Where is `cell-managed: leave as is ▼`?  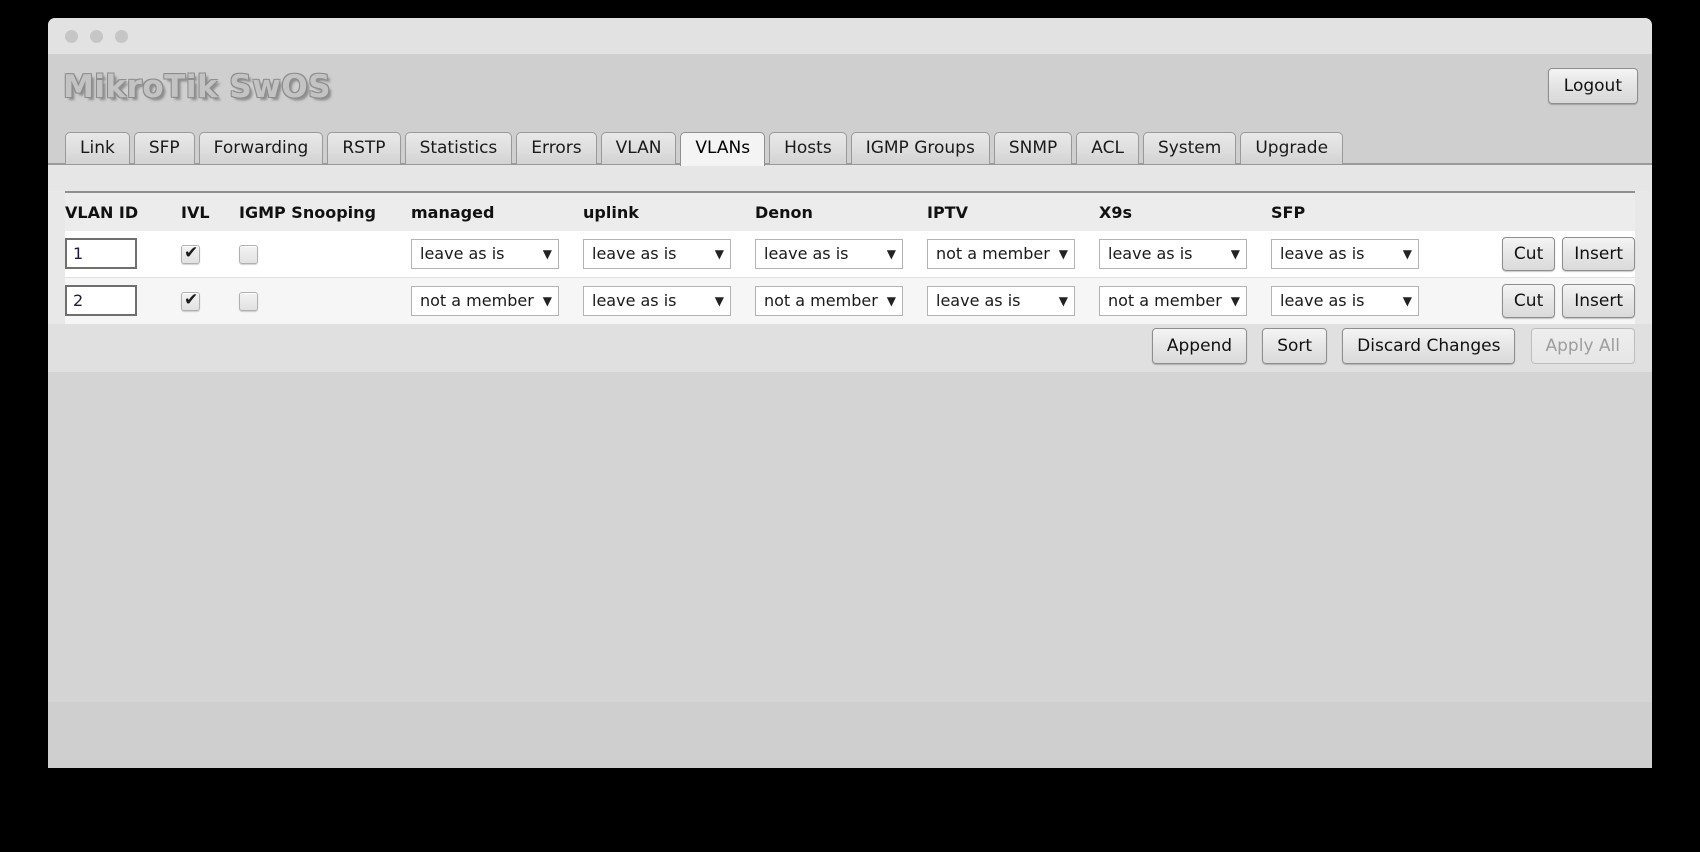
cell-managed: leave as is ▼ is located at coordinates (497, 254).